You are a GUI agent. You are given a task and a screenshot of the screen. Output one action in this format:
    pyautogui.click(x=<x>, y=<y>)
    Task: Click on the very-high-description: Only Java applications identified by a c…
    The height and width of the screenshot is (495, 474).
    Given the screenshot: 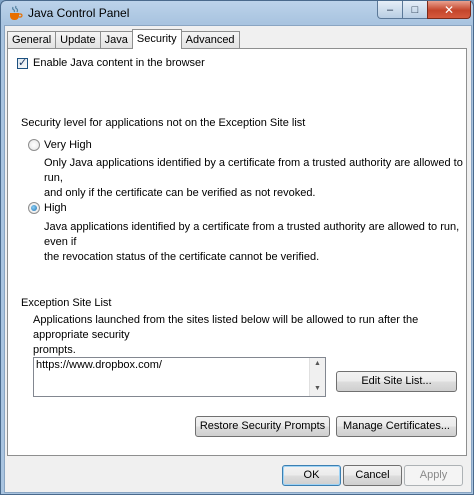 What is the action you would take?
    pyautogui.click(x=255, y=178)
    